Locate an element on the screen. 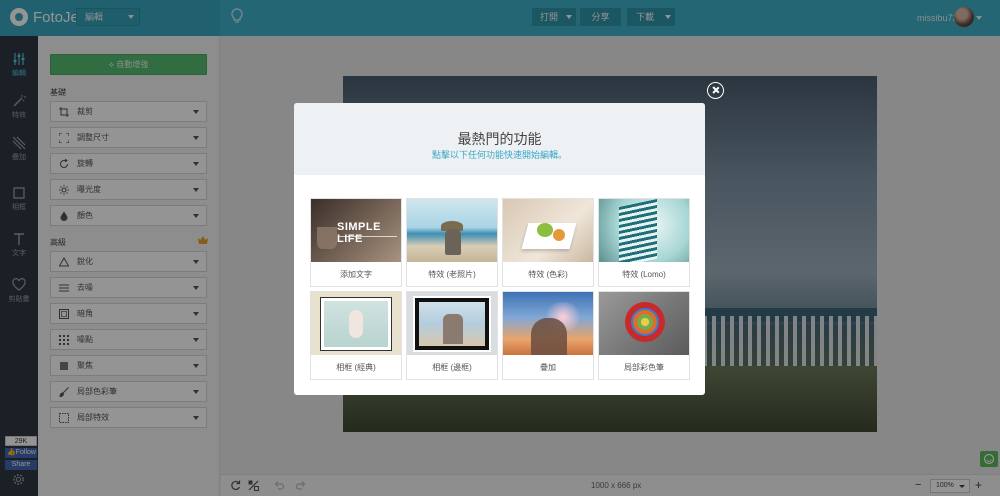  thumb-text-underline is located at coordinates (368, 236).